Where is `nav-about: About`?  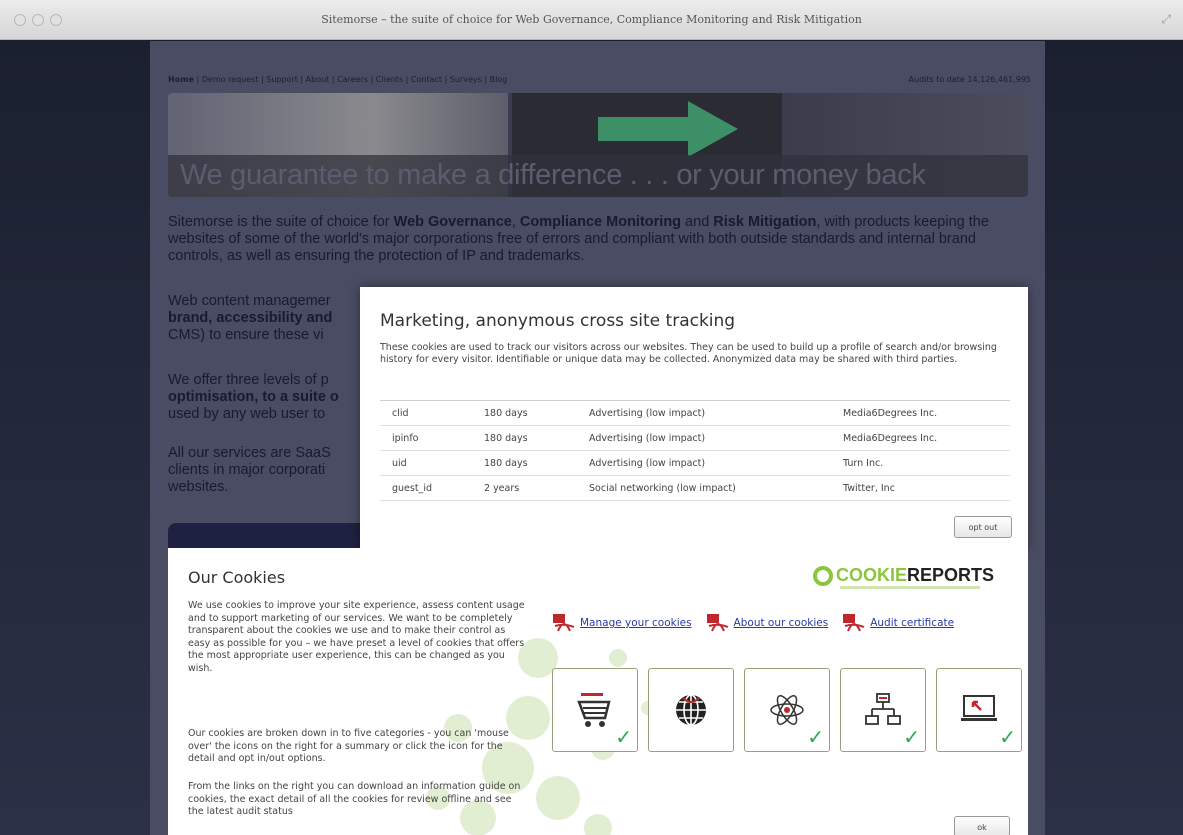
nav-about: About is located at coordinates (318, 79).